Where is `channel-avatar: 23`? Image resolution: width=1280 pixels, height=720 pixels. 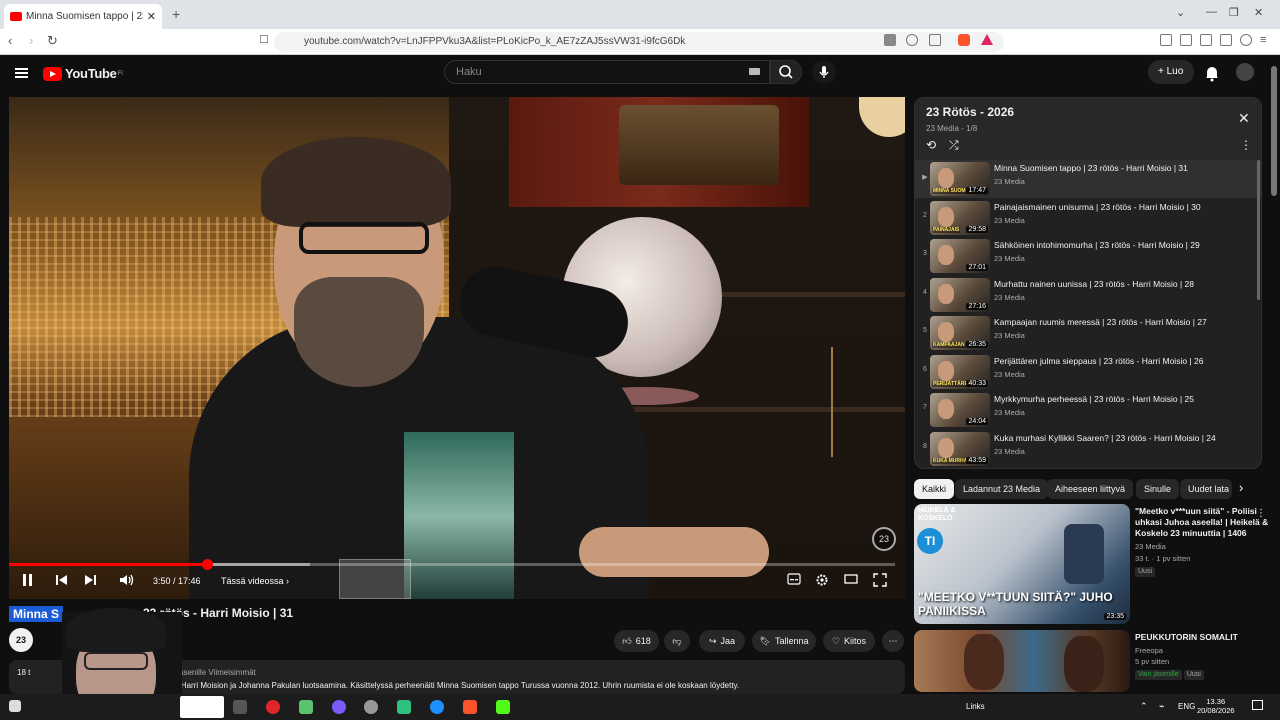
channel-avatar: 23 is located at coordinates (21, 640).